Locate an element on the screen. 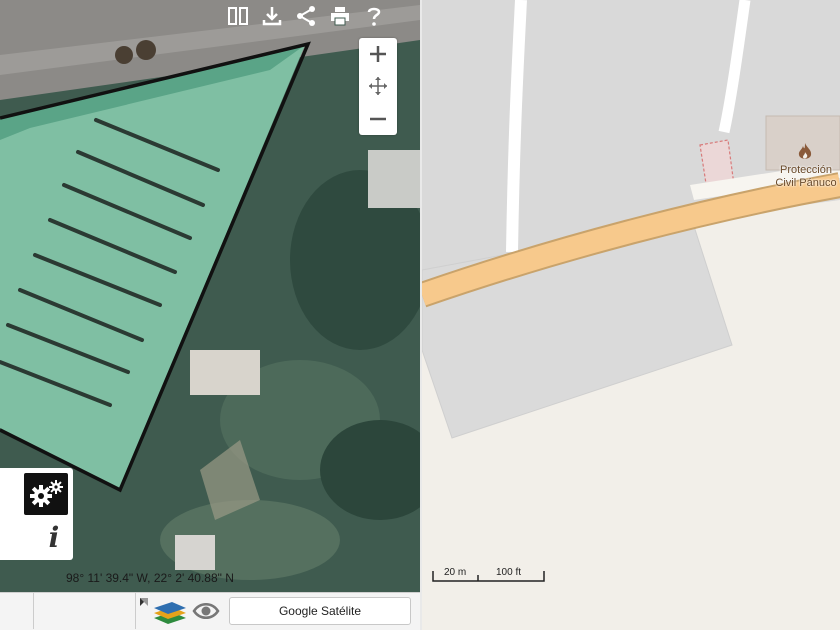 This screenshot has width=840, height=630. help-button is located at coordinates (374, 16).